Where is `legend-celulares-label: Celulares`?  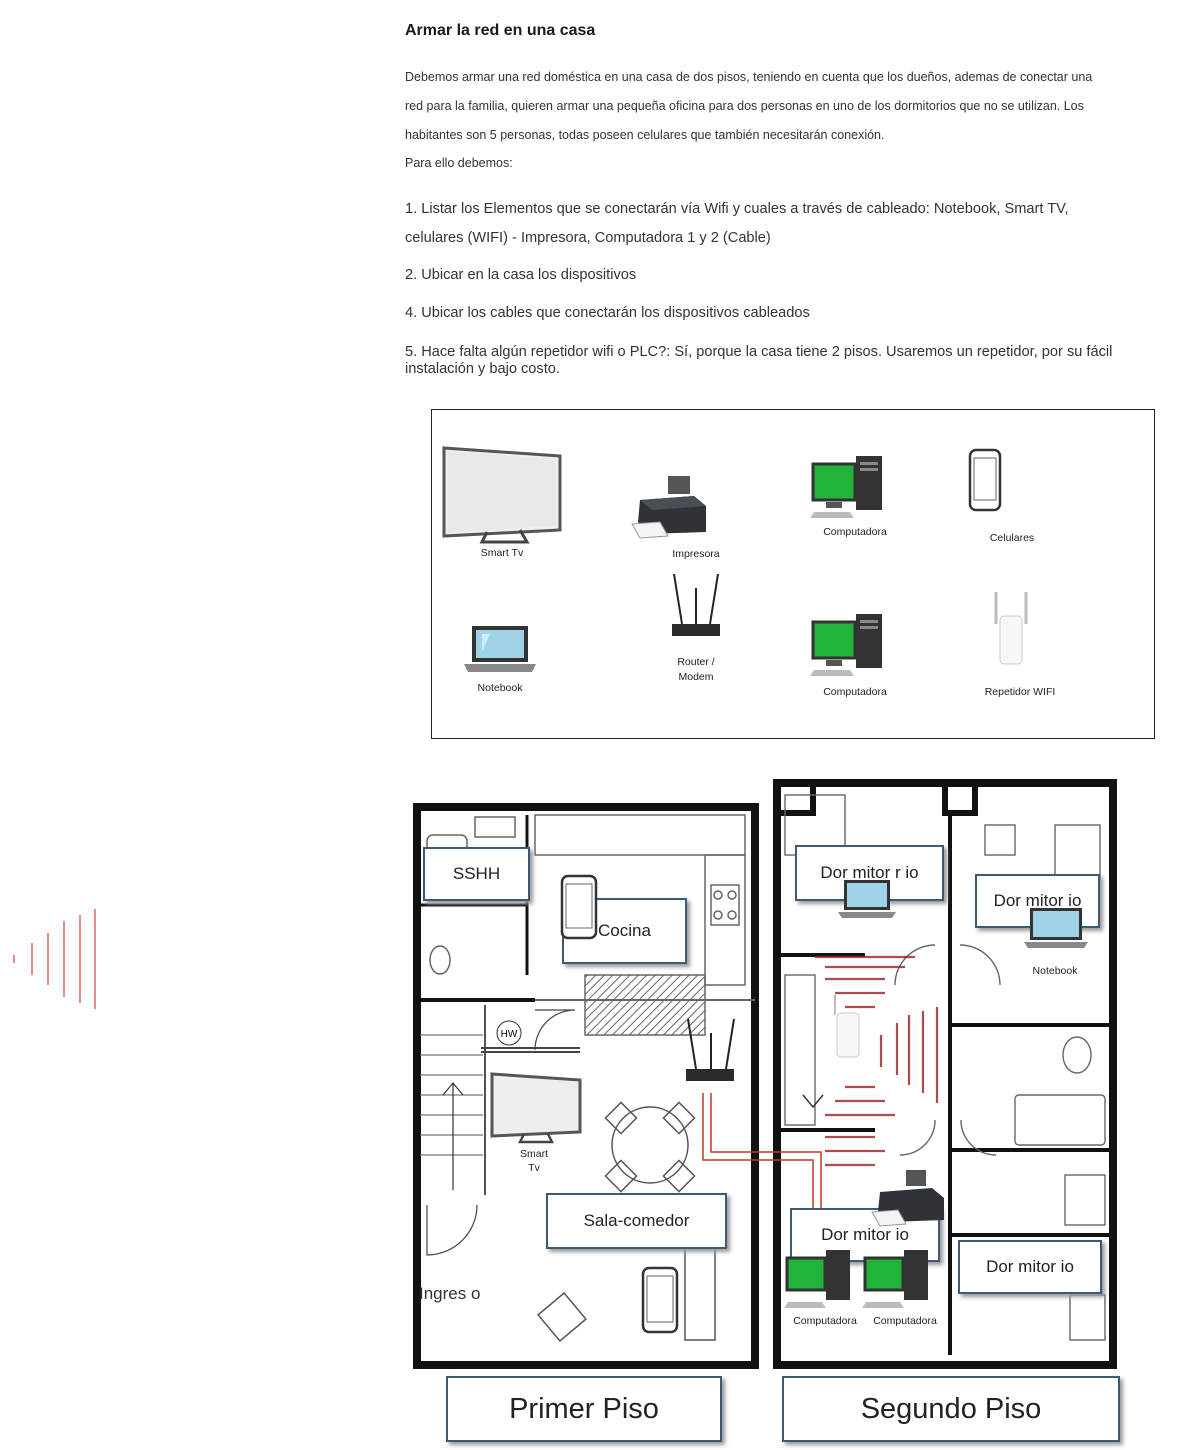
legend-celulares-label: Celulares is located at coordinates (1012, 538).